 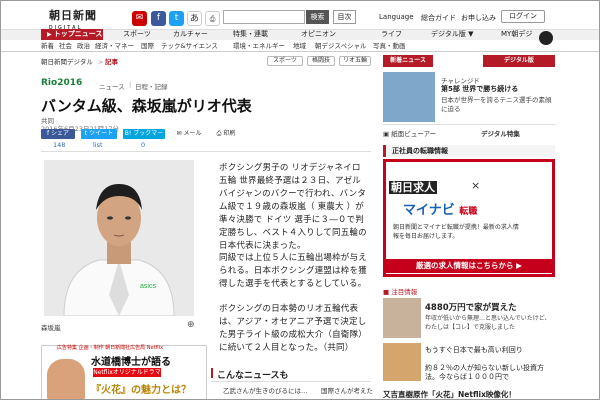 What do you see at coordinates (317, 17) in the screenshot?
I see `search-button: 検索` at bounding box center [317, 17].